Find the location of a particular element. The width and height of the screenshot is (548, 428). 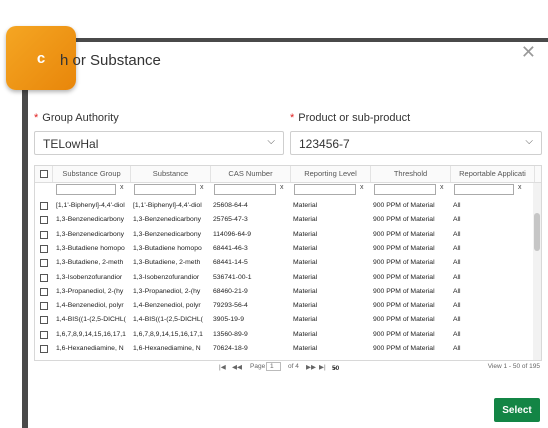

col-substance: Substance is located at coordinates (171, 174).